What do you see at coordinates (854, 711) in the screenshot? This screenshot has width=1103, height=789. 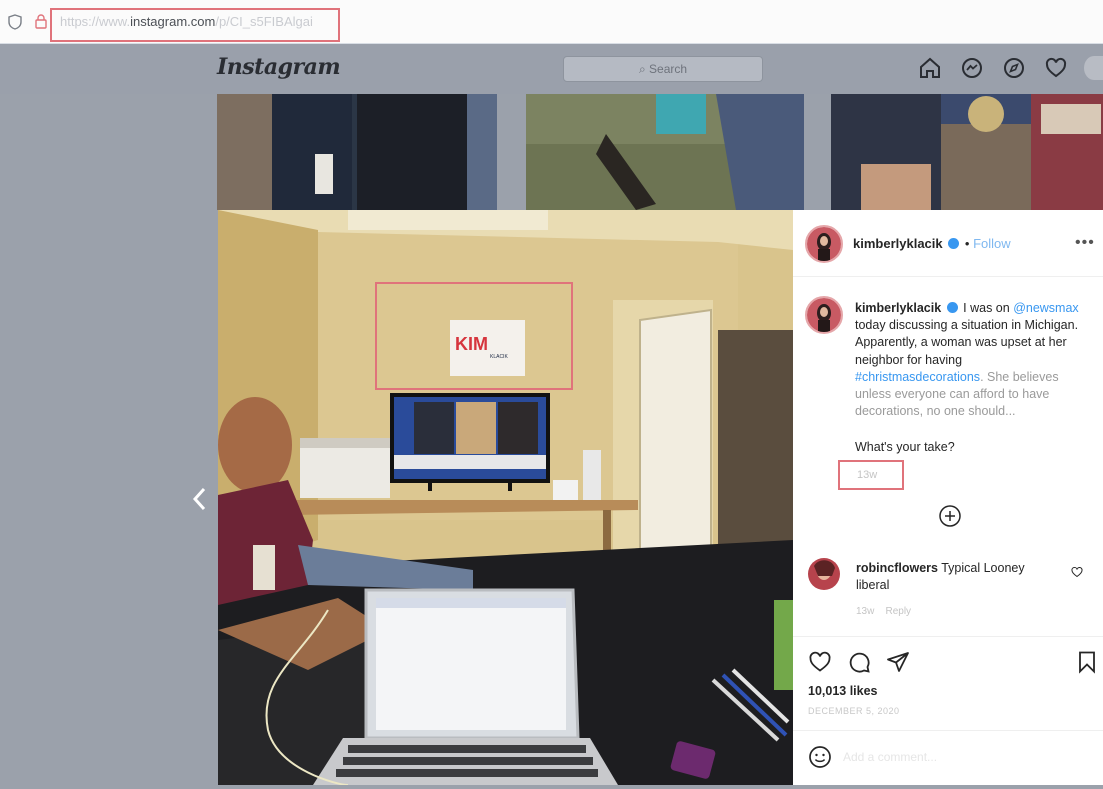 I see `post-date: DECEMBER 5, 2020` at bounding box center [854, 711].